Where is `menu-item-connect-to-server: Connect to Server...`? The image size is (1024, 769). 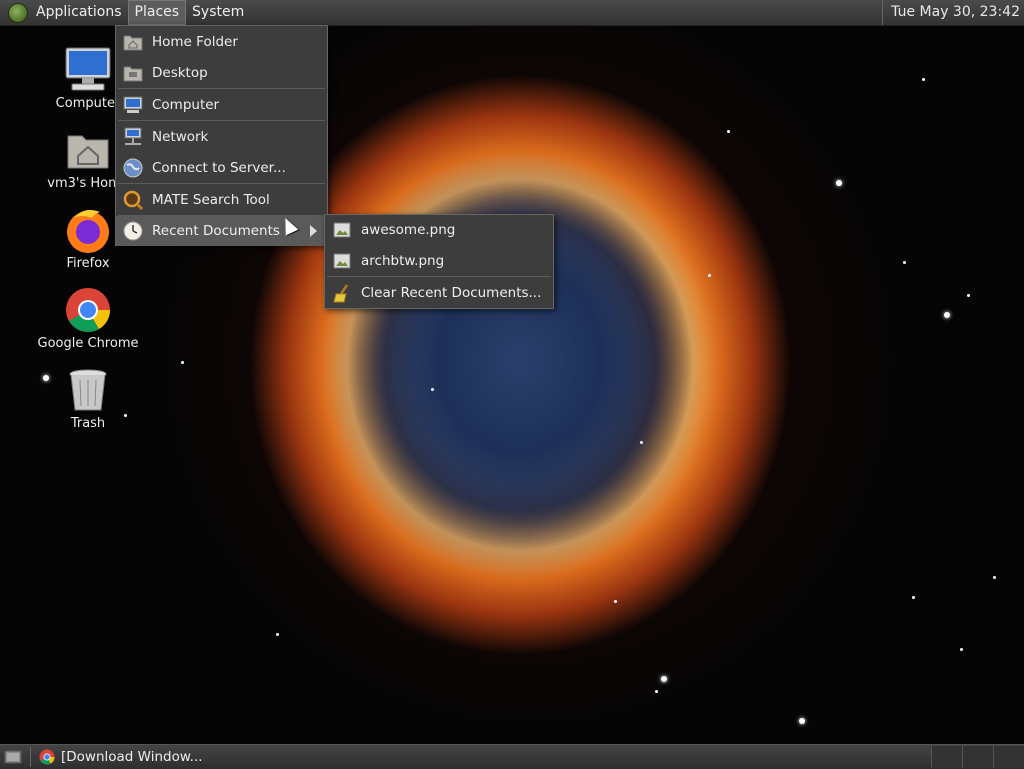 menu-item-connect-to-server: Connect to Server... is located at coordinates (221, 168).